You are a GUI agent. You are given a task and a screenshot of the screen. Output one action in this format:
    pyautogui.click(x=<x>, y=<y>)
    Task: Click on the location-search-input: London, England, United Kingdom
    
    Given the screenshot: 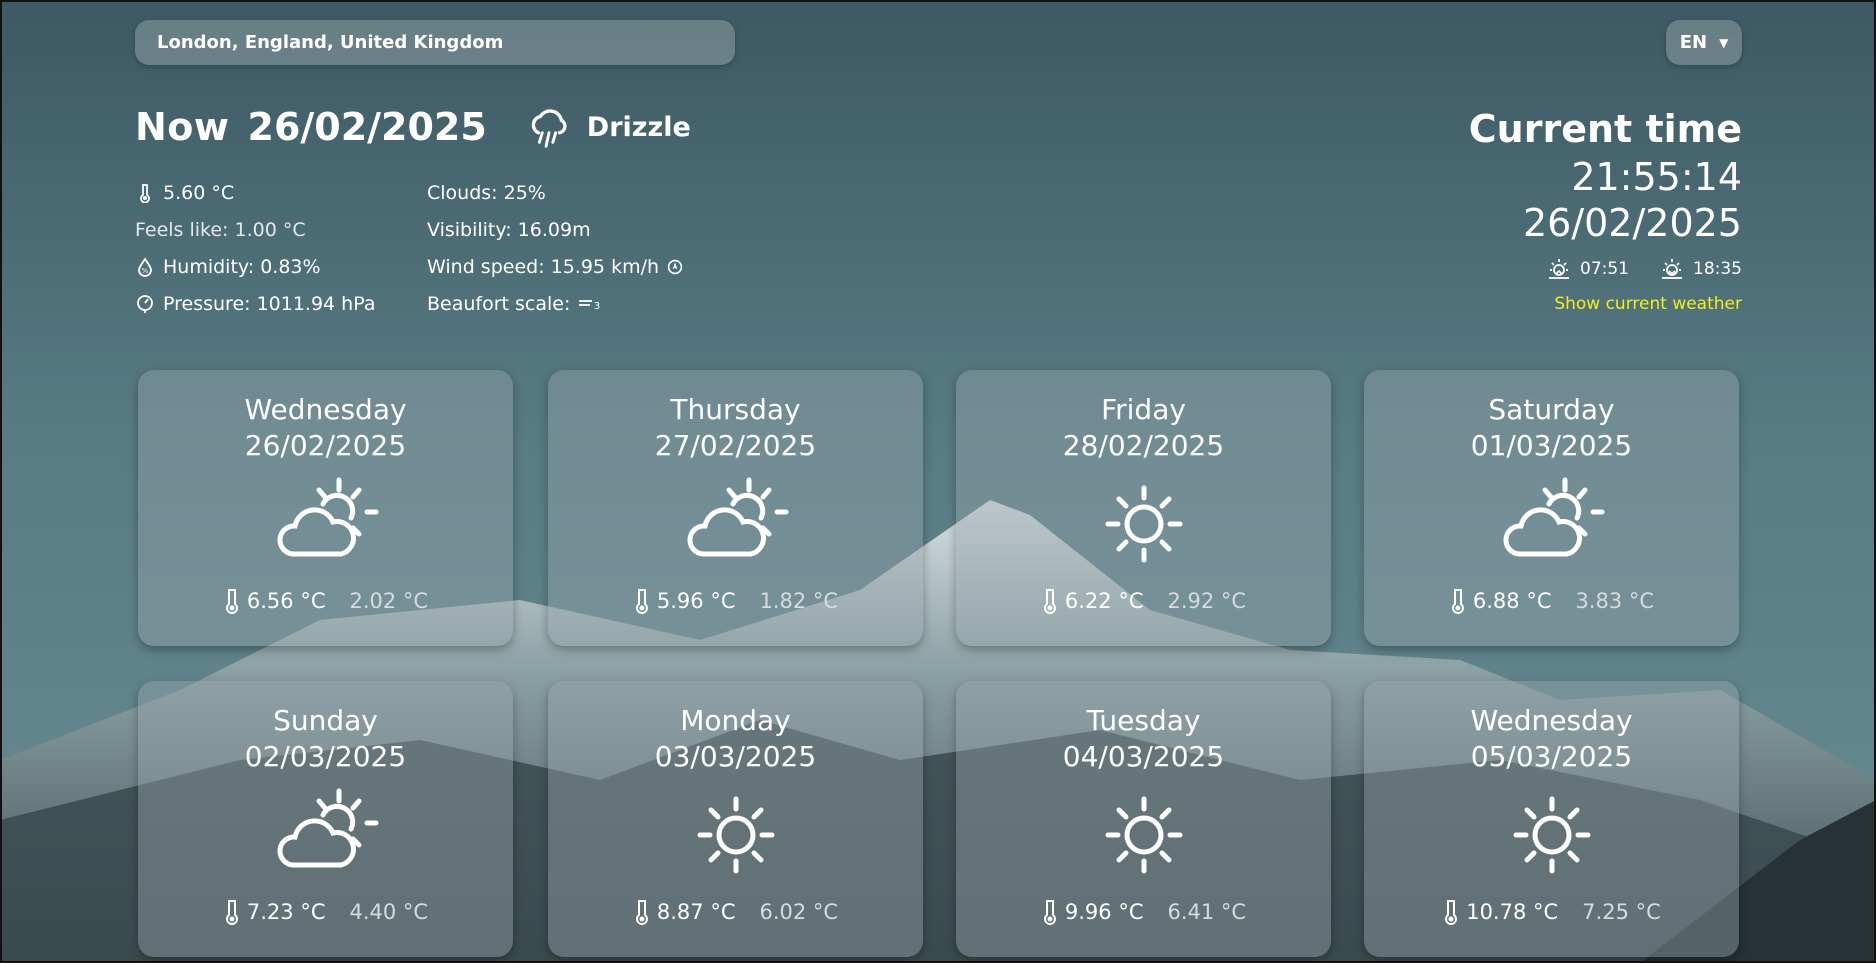 What is the action you would take?
    pyautogui.click(x=435, y=42)
    